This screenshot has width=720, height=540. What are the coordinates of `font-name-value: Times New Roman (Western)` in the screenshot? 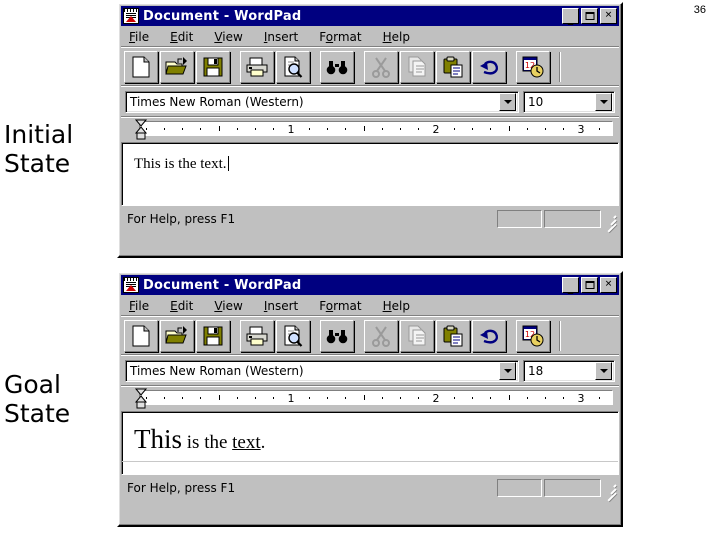 It's located at (217, 370).